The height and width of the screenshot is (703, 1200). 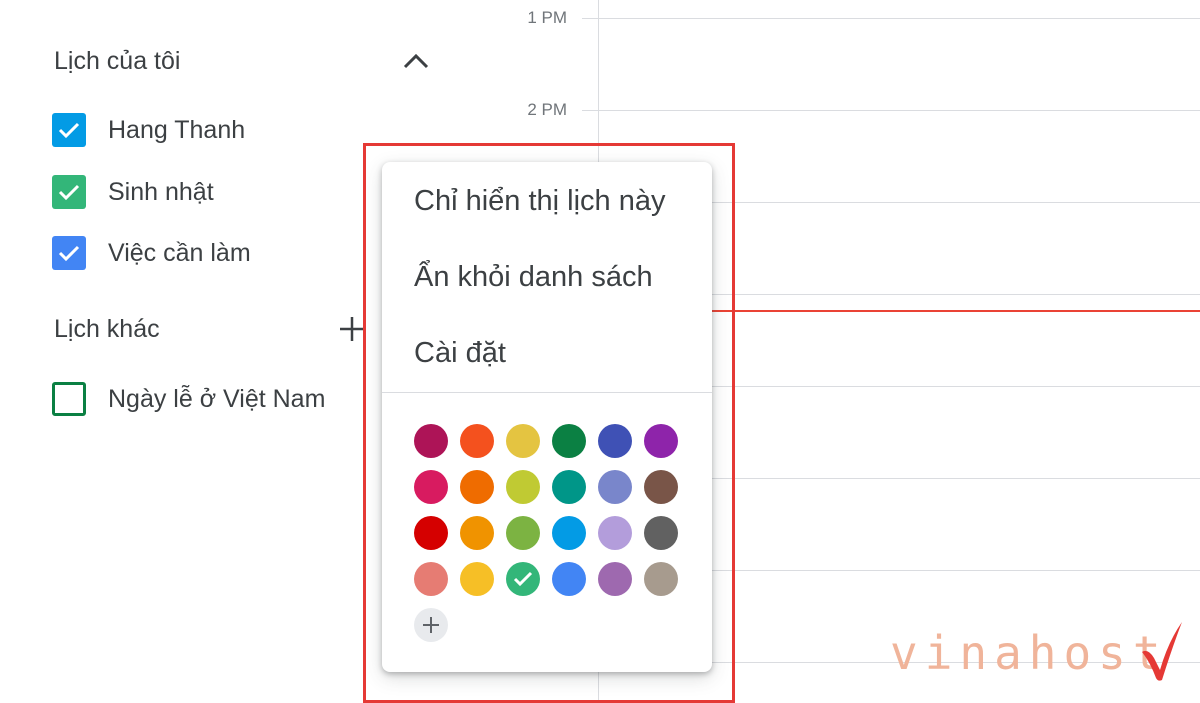 What do you see at coordinates (107, 329) in the screenshot?
I see `other-calendars-title: Lịch khác` at bounding box center [107, 329].